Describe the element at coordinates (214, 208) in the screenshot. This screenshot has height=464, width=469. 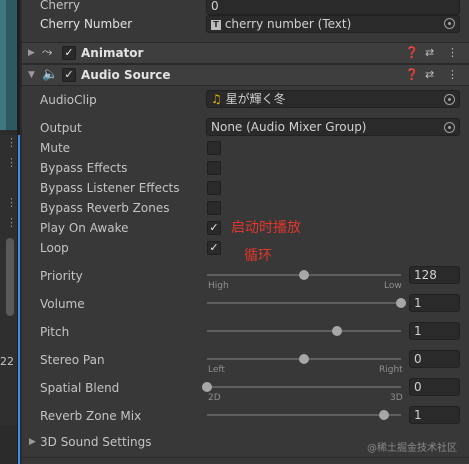
I see `bypass-reverb-zones-checkbox` at that location.